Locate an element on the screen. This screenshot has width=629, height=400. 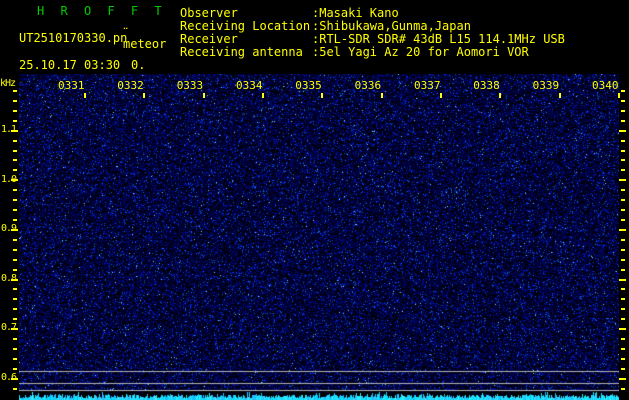
mode-label: meteor is located at coordinates (145, 44).